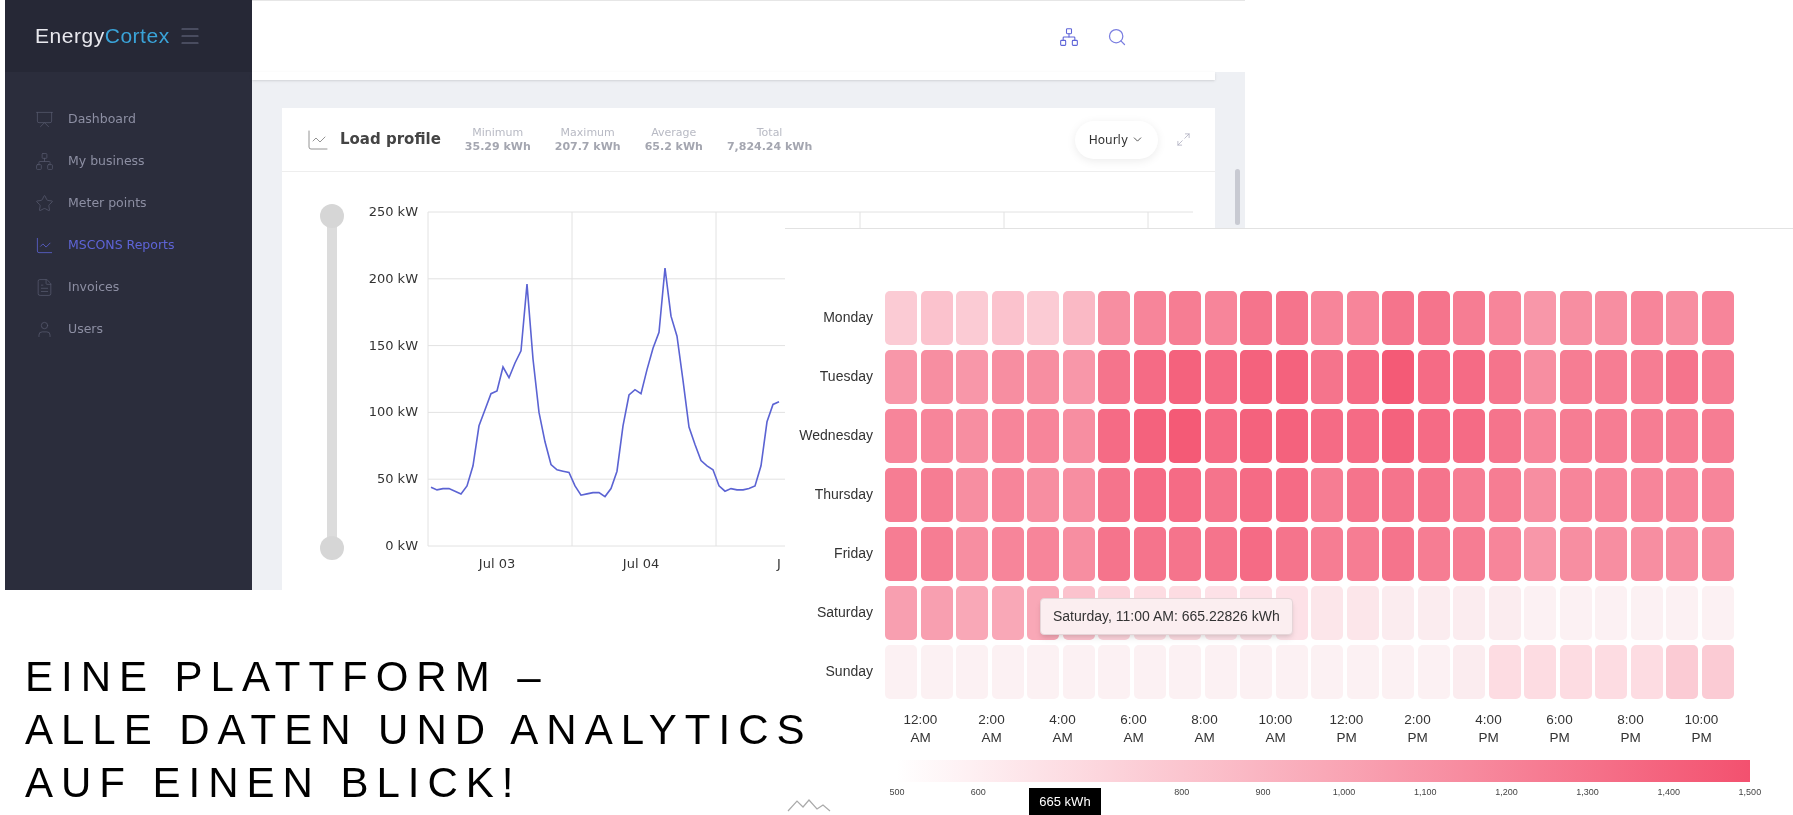 The image size is (1793, 815). I want to click on day-label: Wednesday, so click(836, 435).